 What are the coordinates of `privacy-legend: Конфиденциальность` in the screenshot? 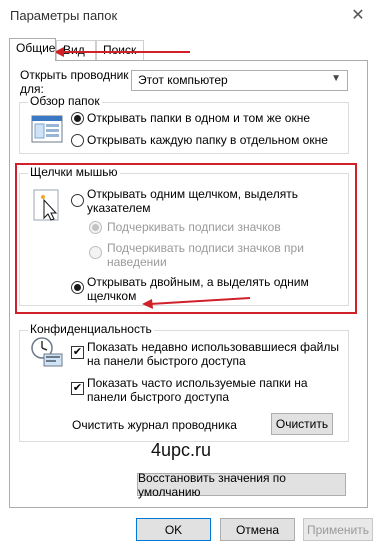 It's located at (91, 329).